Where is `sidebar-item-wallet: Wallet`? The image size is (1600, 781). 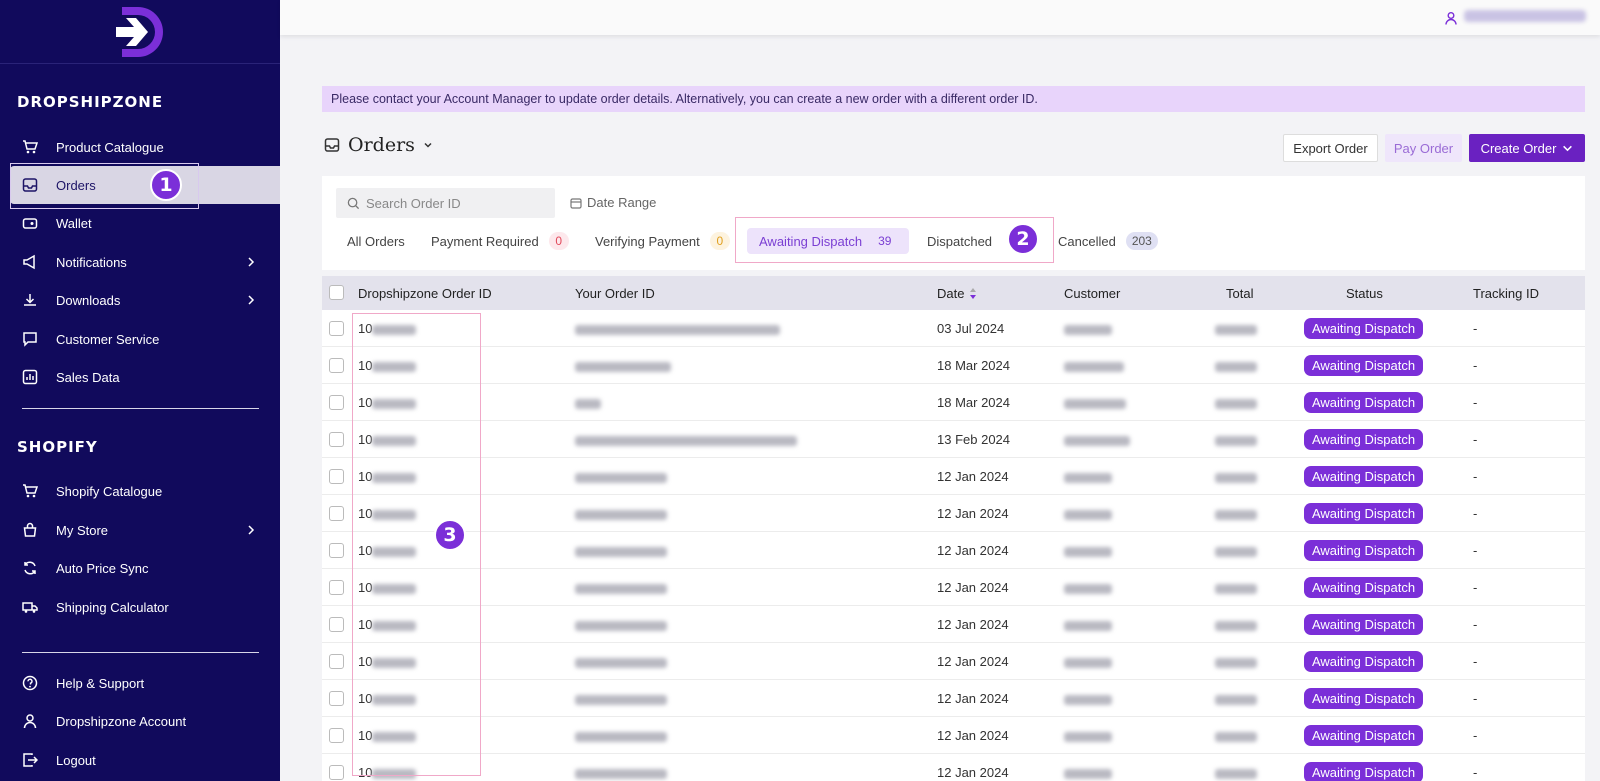 sidebar-item-wallet: Wallet is located at coordinates (140, 223).